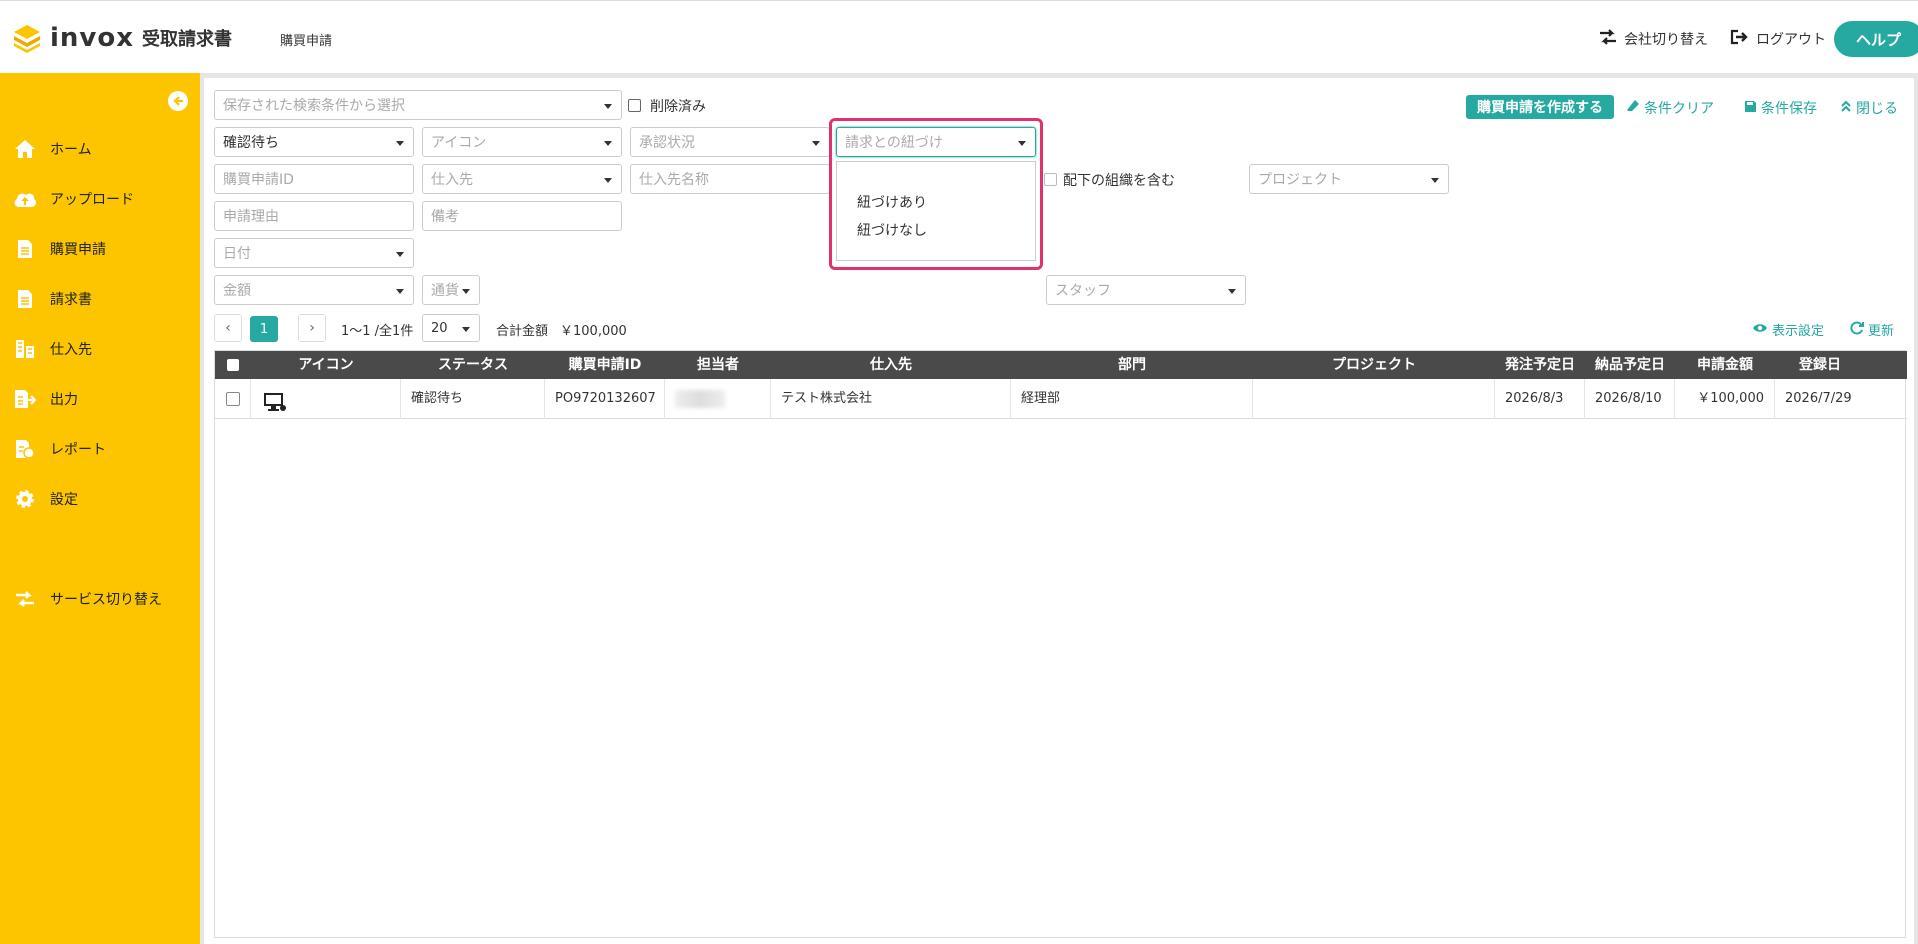 This screenshot has width=1918, height=944. Describe the element at coordinates (1760, 330) in the screenshot. I see `eye-icon` at that location.